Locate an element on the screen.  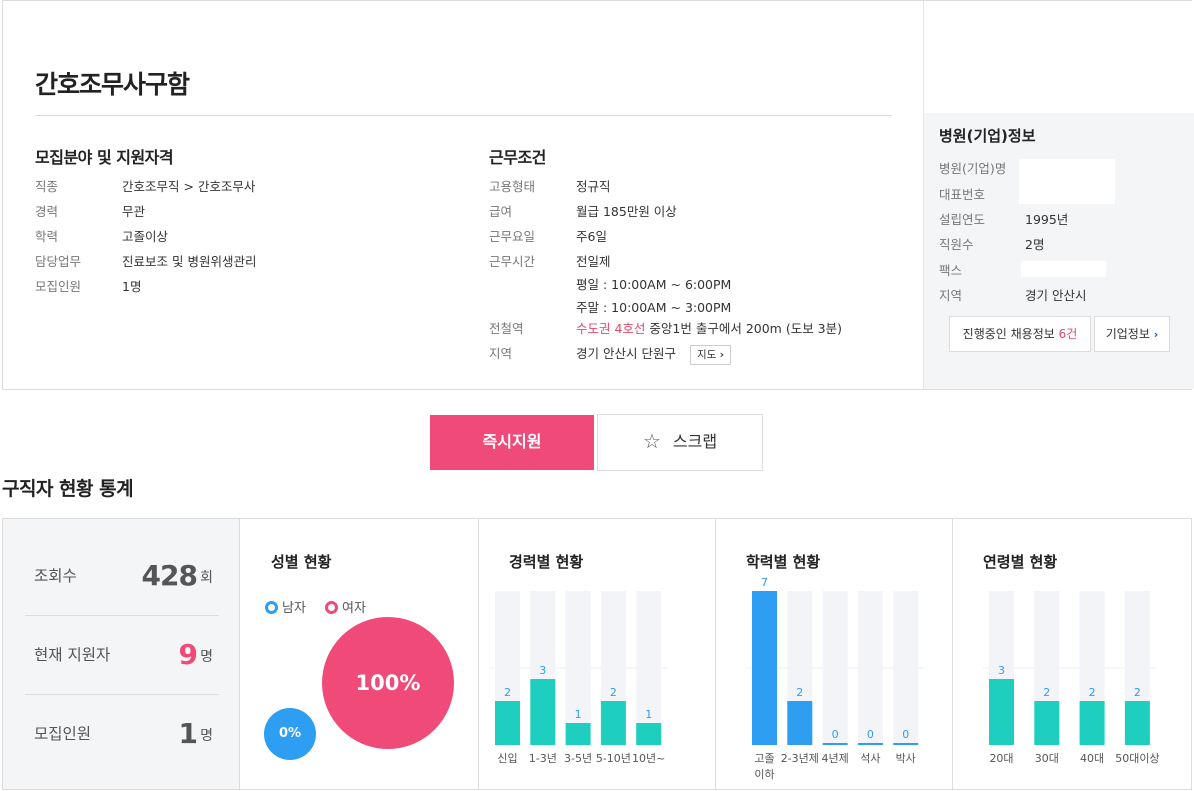
company-info-button: 기업정보 › is located at coordinates (1132, 334).